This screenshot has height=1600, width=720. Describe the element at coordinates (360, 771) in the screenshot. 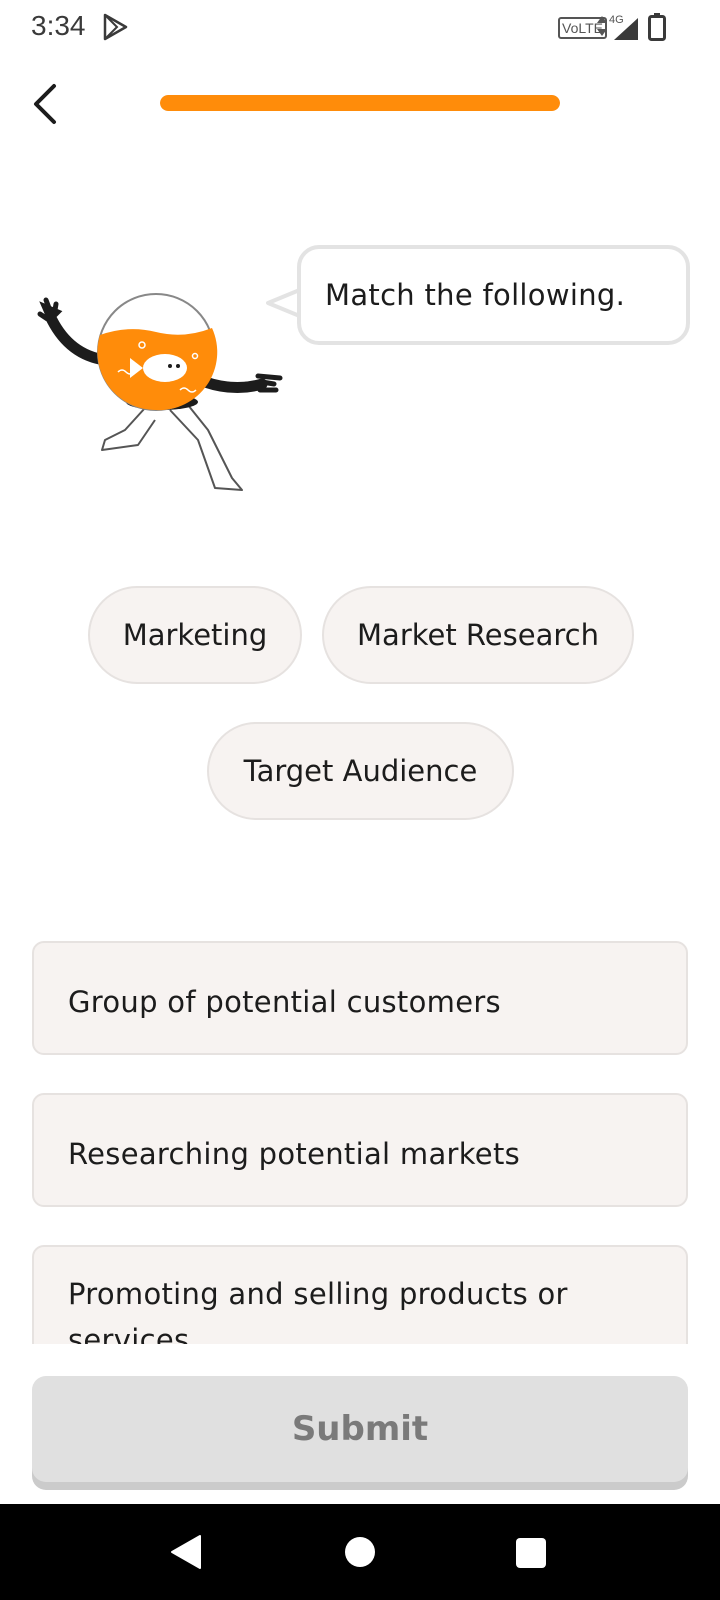

I see `term-chip-target-audience: Target Audience` at that location.